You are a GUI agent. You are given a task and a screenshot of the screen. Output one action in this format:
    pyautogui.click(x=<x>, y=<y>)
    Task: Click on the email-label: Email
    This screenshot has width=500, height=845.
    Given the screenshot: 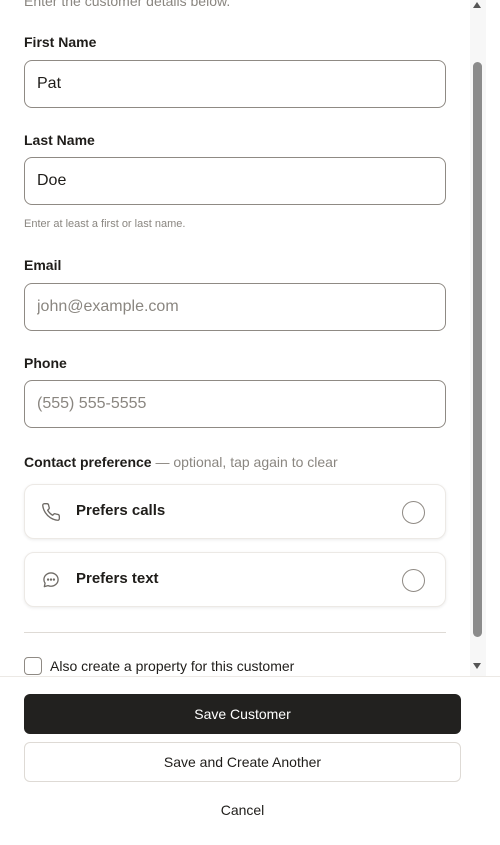 What is the action you would take?
    pyautogui.click(x=43, y=265)
    